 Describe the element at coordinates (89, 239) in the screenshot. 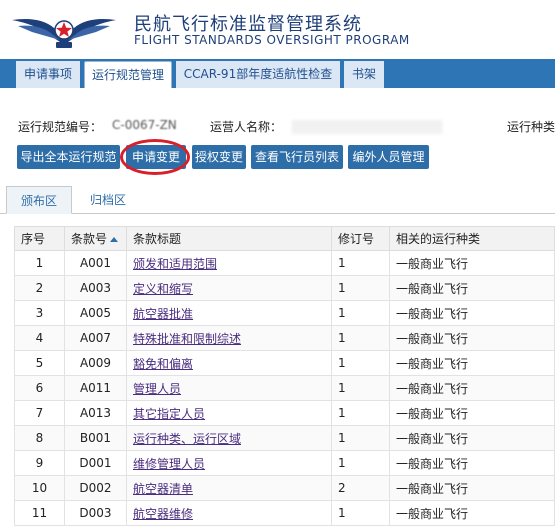

I see `header-clause-number-label: 条款号` at that location.